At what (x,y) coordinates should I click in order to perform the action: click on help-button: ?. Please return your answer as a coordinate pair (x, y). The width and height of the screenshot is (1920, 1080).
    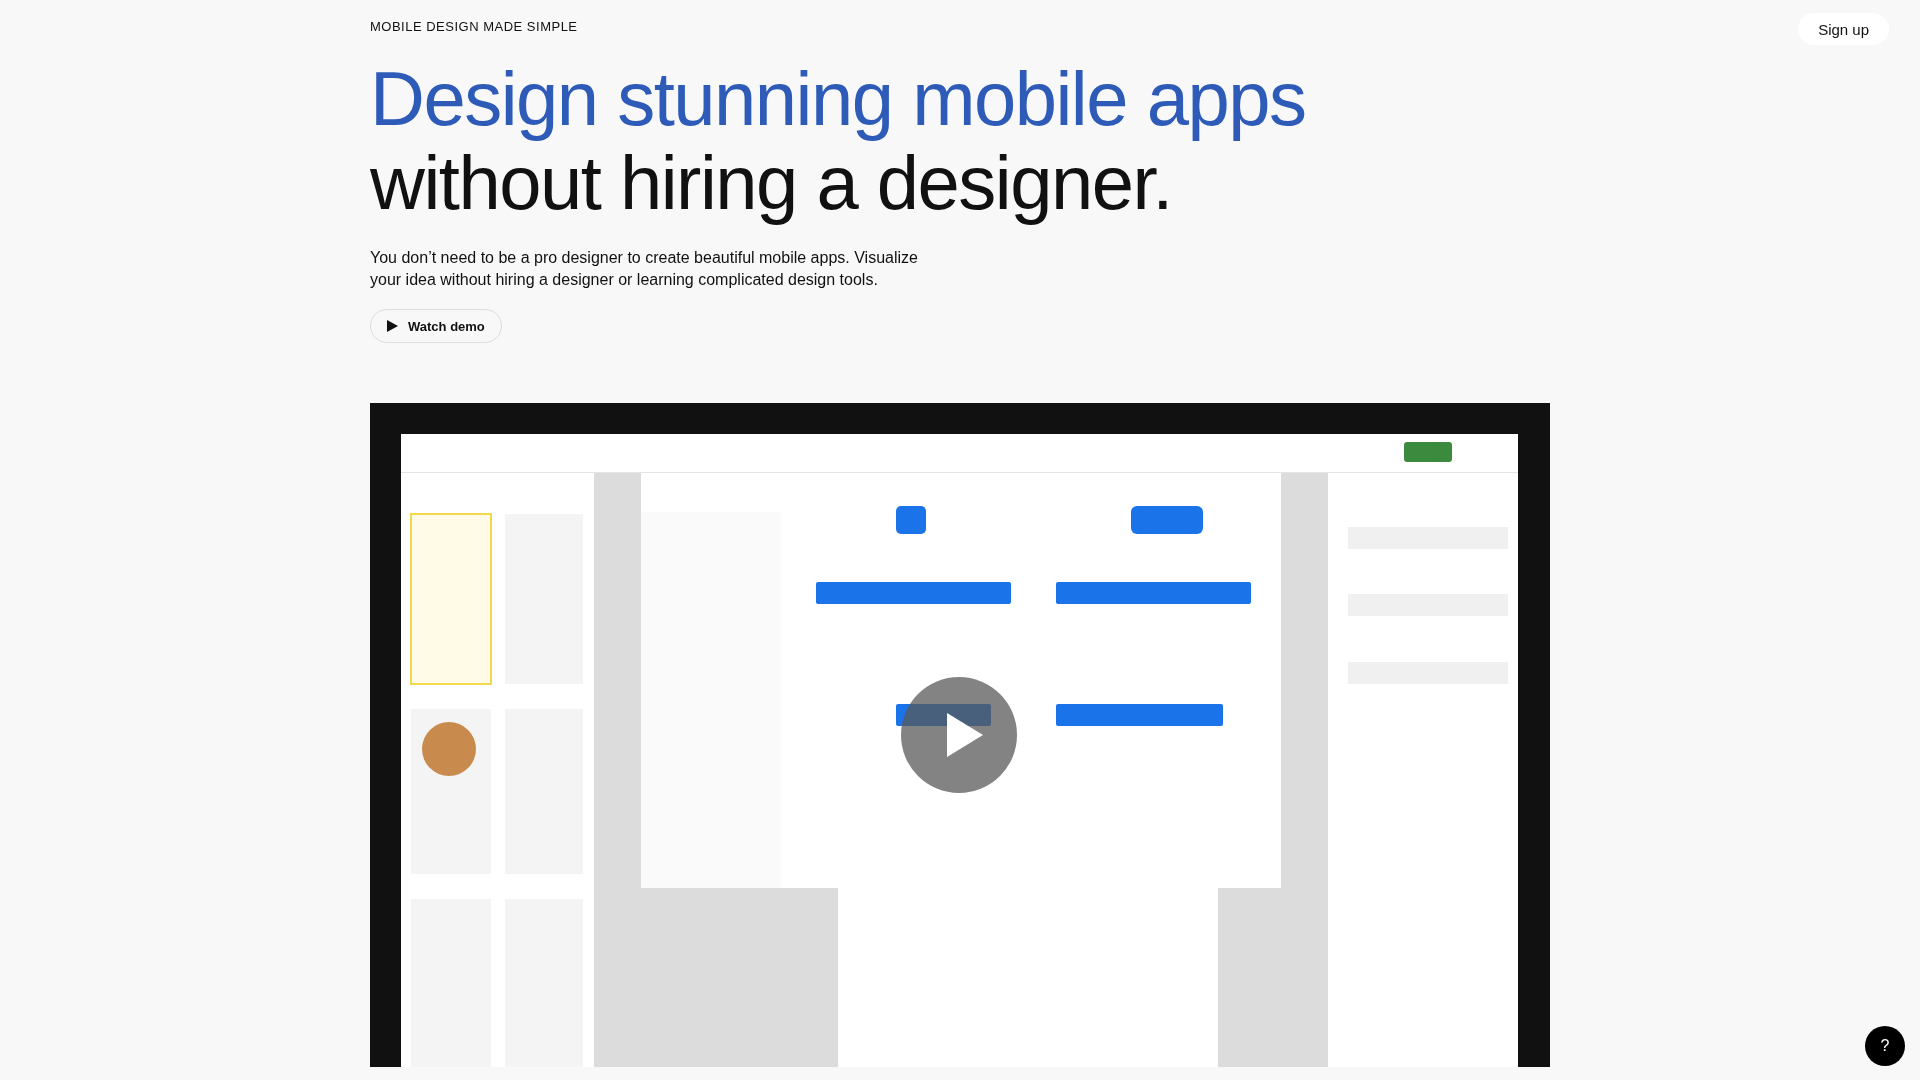
    Looking at the image, I should click on (1885, 1046).